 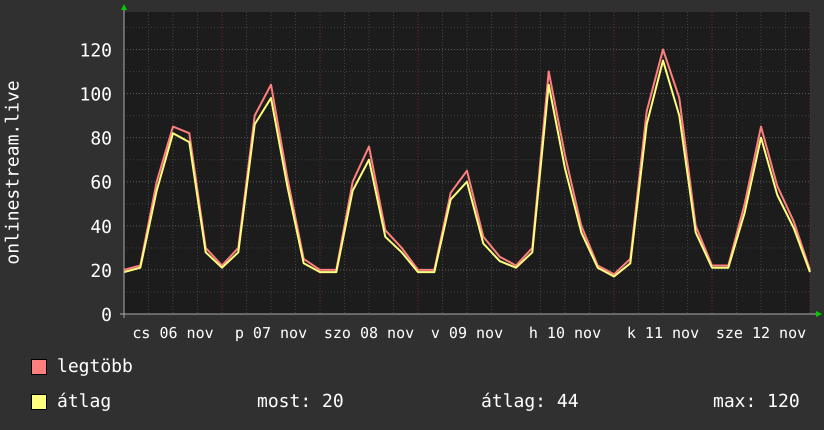 What do you see at coordinates (101, 183) in the screenshot?
I see `y-tick-label: 60` at bounding box center [101, 183].